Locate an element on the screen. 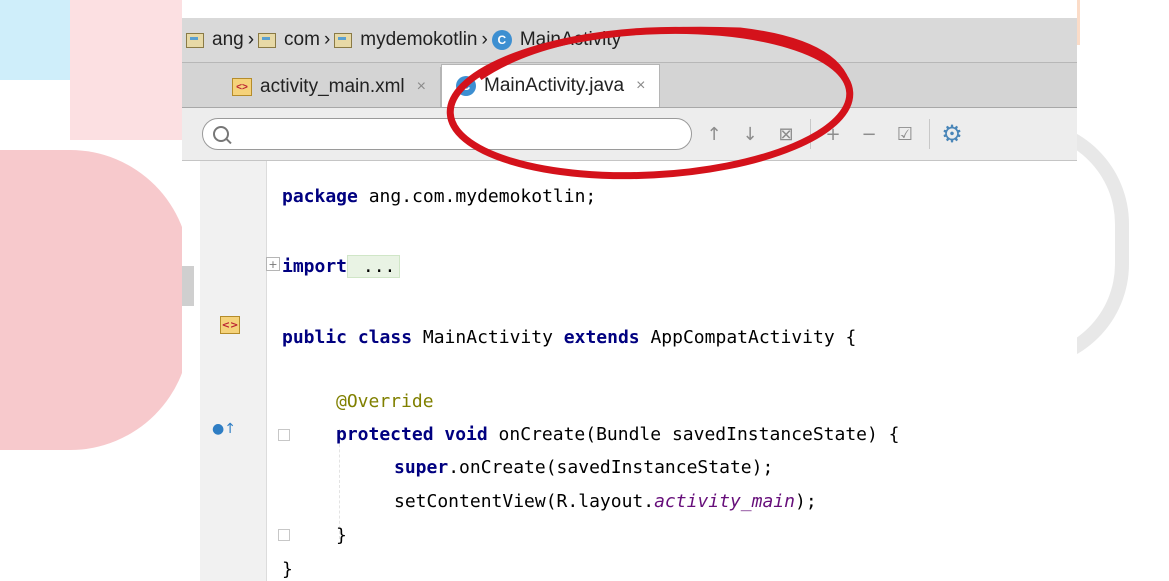 Image resolution: width=1169 pixels, height=581 pixels. code-line: super.onCreate(savedInstanceState); is located at coordinates (584, 467).